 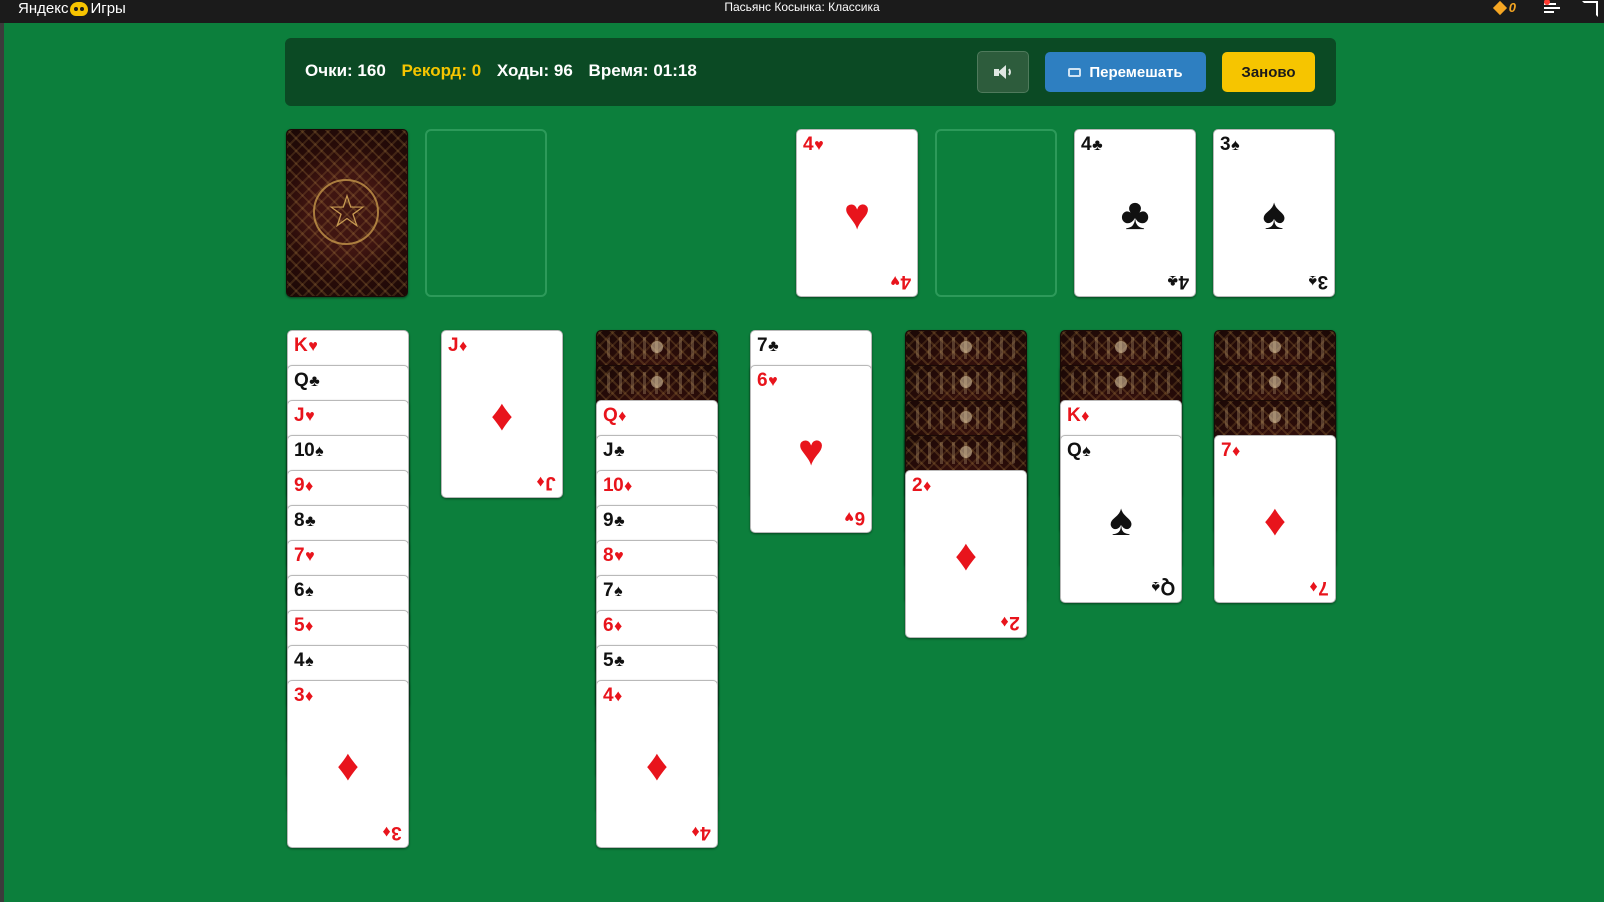 I want to click on tableau-3-card: 4♦ ♦ 4♦, so click(x=657, y=764).